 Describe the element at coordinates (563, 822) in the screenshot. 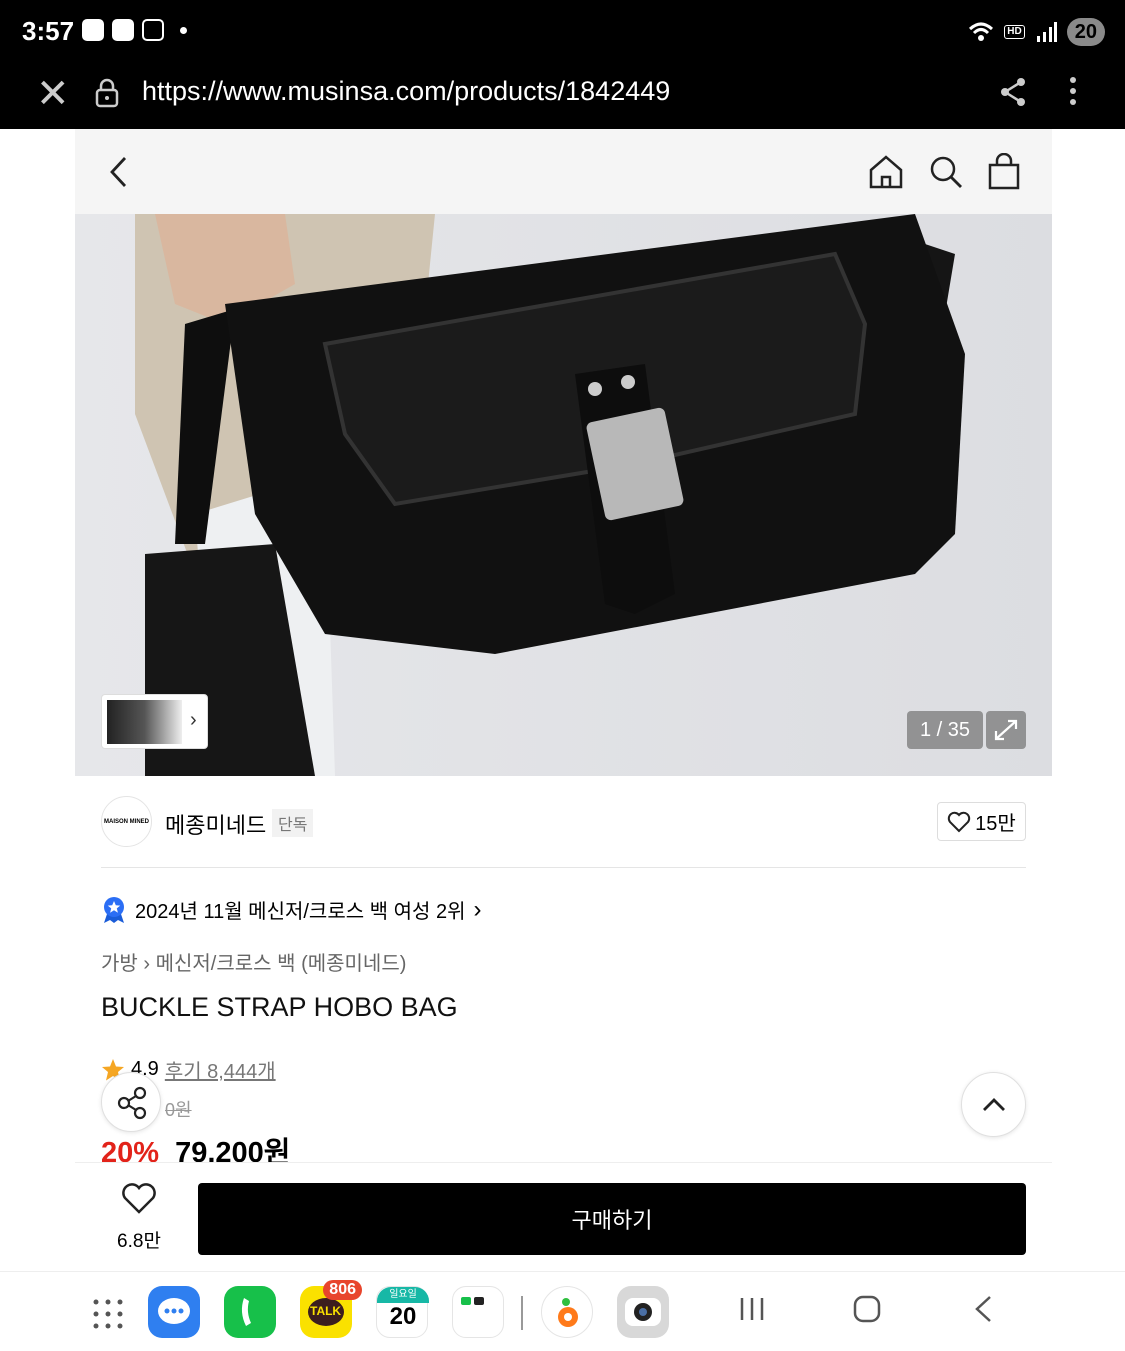

I see `brand-row: MAISON MINED 메종미네드 단독 15만` at that location.